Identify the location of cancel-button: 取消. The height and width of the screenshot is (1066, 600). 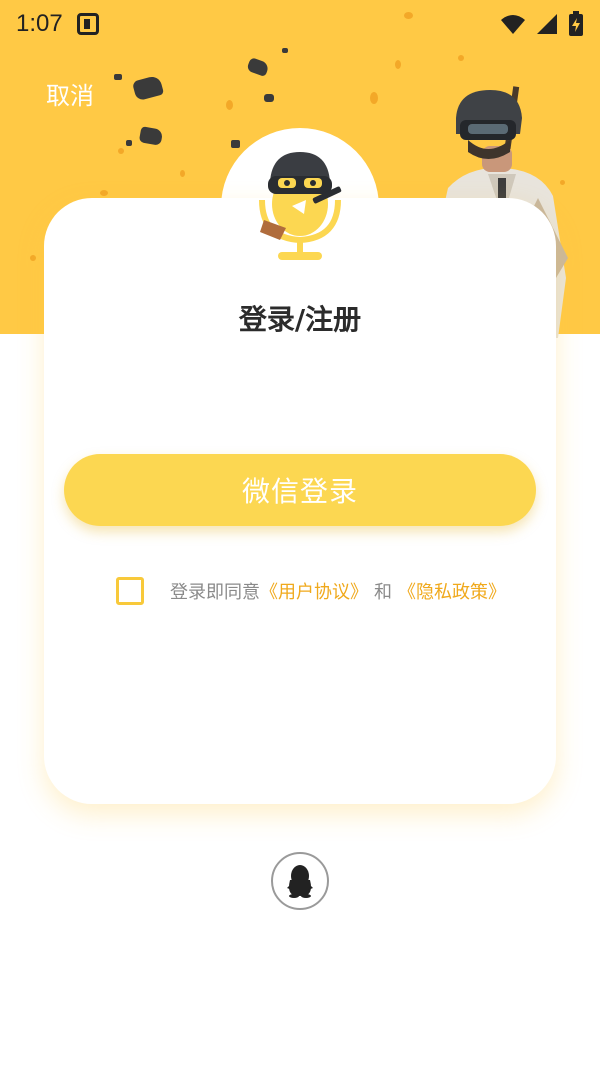
(70, 93).